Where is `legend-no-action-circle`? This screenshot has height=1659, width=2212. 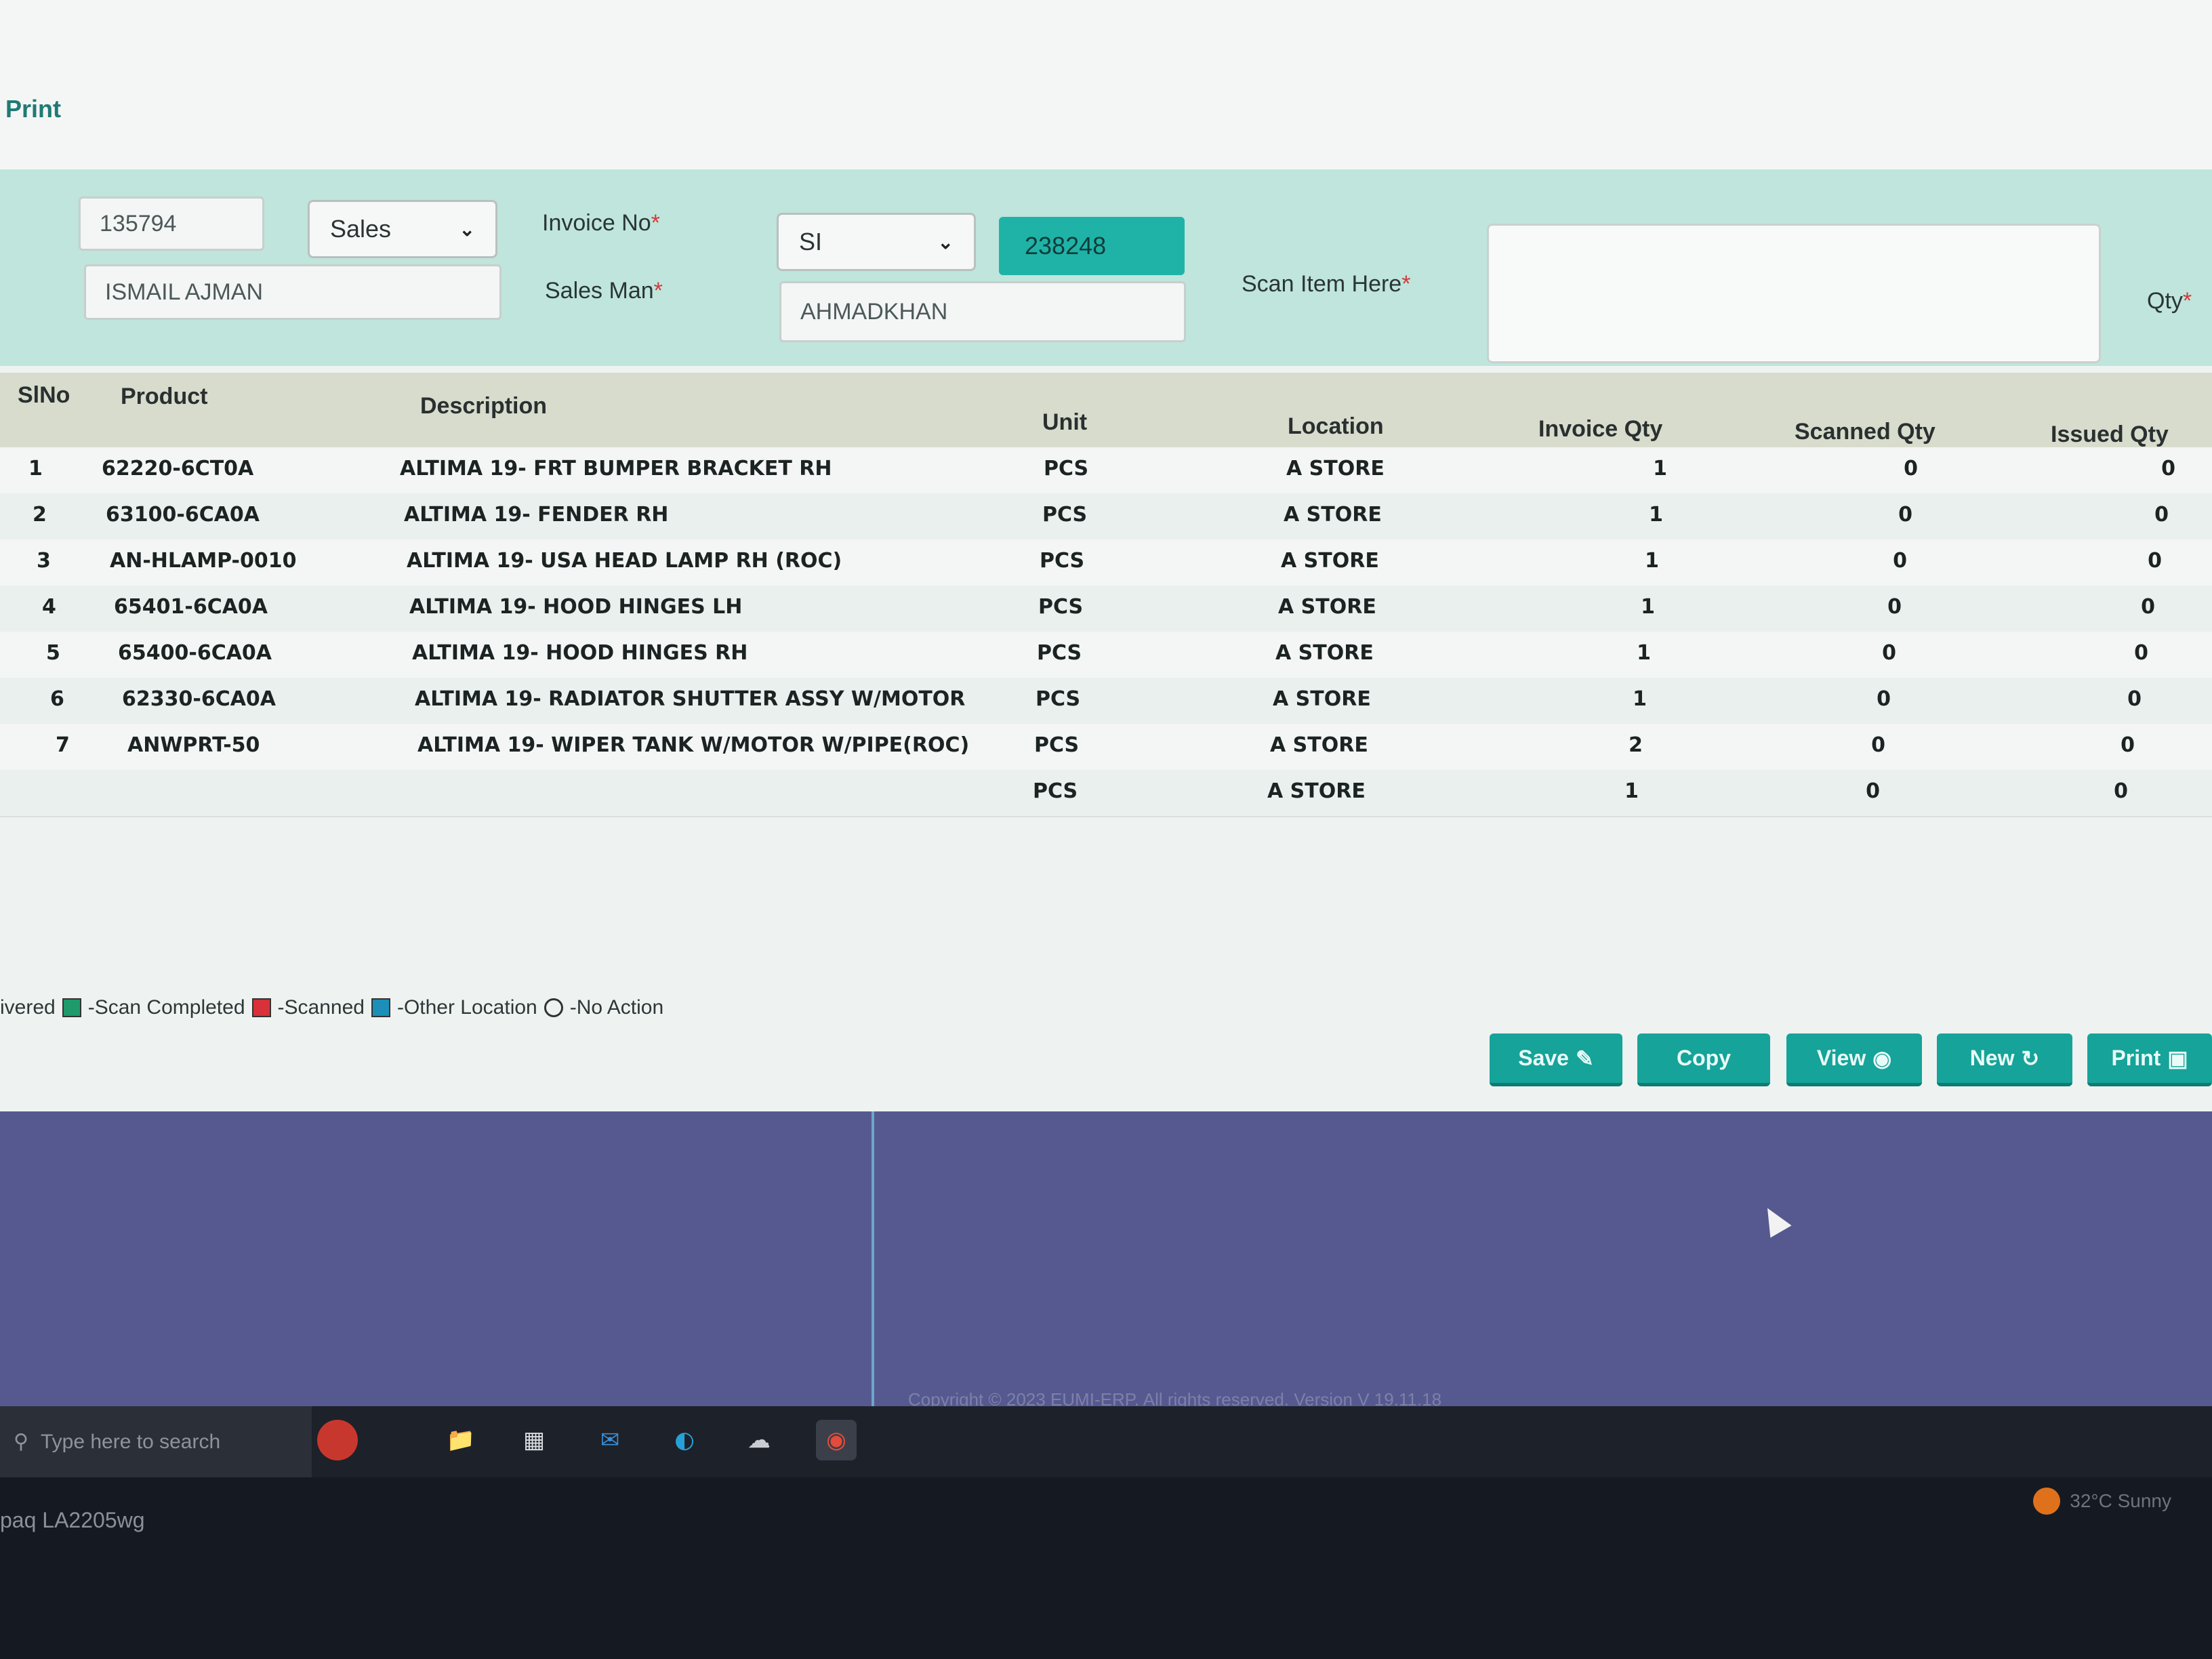
legend-no-action-circle is located at coordinates (553, 1007).